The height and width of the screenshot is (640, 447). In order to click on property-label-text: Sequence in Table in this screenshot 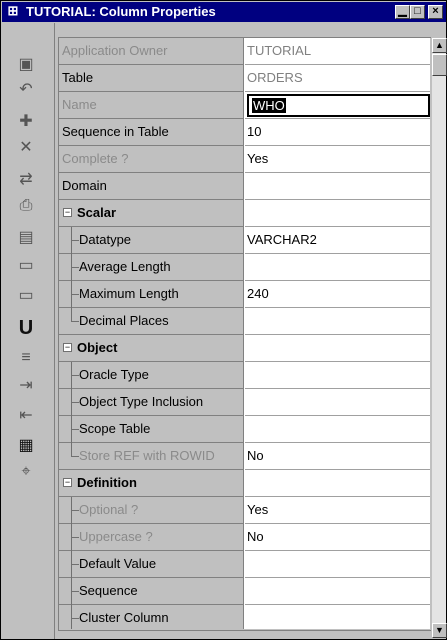, I will do `click(115, 131)`.